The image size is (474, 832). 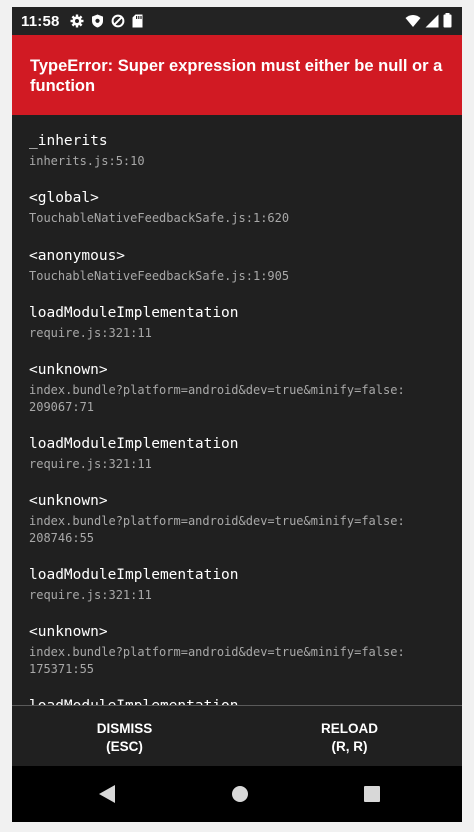 I want to click on status-bar: 11:58, so click(x=237, y=21).